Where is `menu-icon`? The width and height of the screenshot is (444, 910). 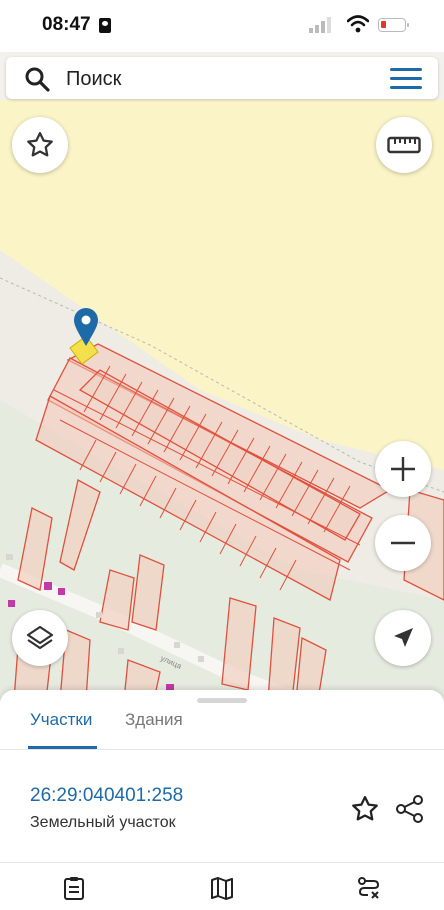 menu-icon is located at coordinates (406, 79).